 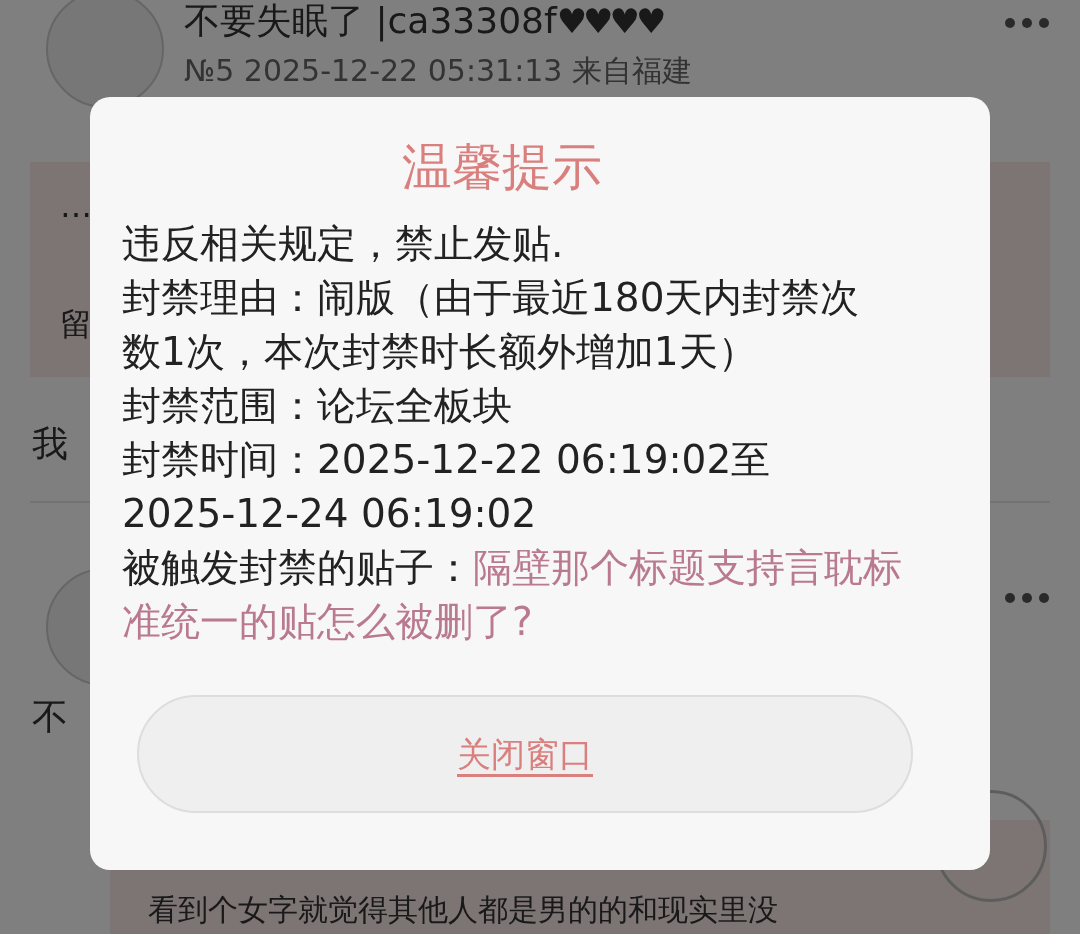 I want to click on close-button: 关闭窗口, so click(x=525, y=754).